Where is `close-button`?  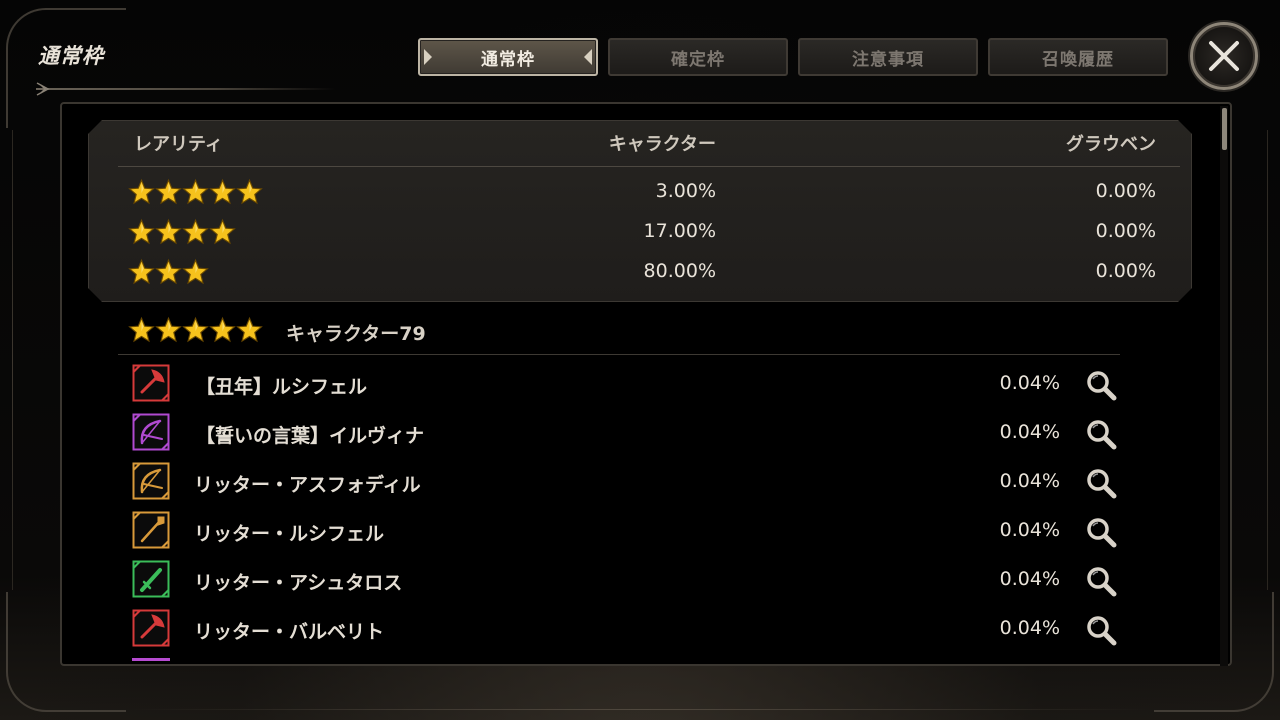 close-button is located at coordinates (1224, 56).